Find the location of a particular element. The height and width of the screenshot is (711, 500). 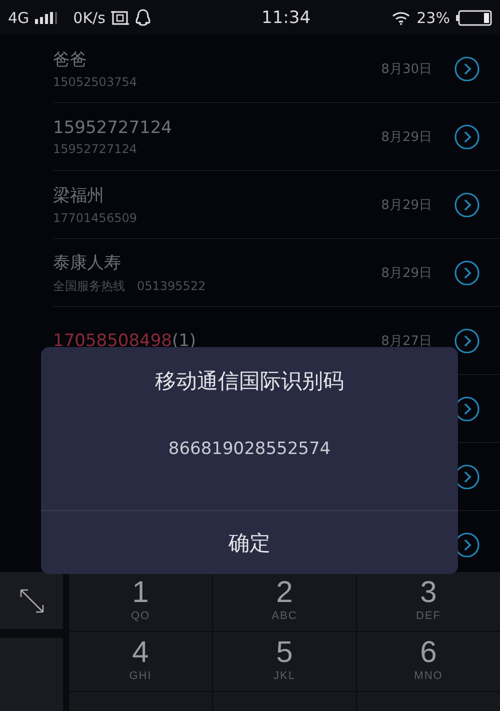

screenshot-icon is located at coordinates (120, 18).